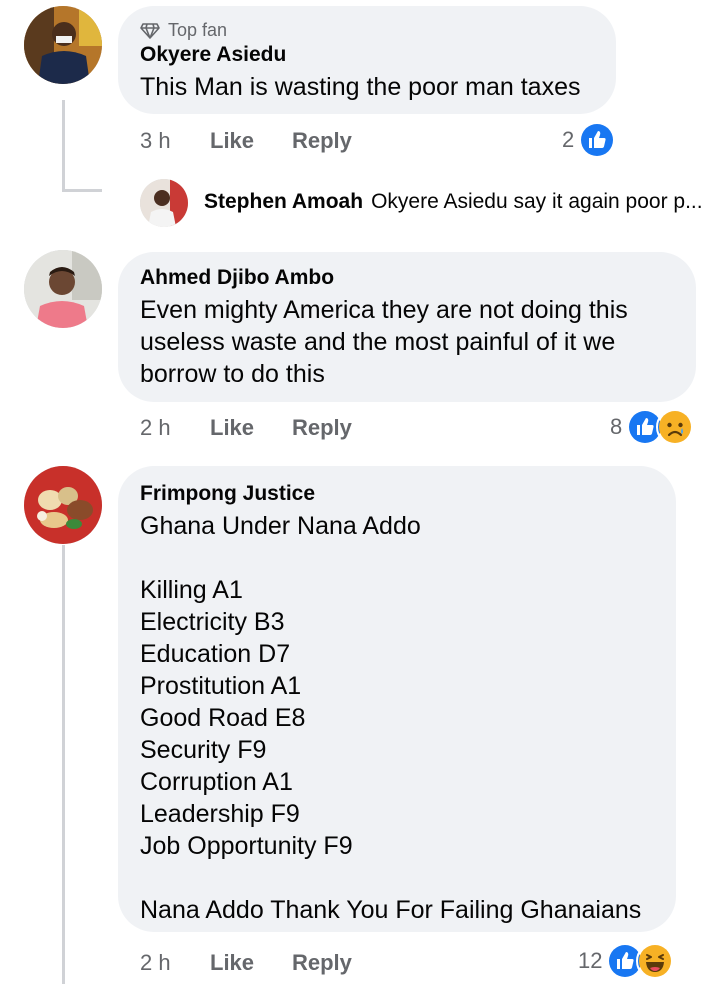 Image resolution: width=720 pixels, height=984 pixels. What do you see at coordinates (418, 278) in the screenshot?
I see `comment-author: Ahmed Djibo Ambo` at bounding box center [418, 278].